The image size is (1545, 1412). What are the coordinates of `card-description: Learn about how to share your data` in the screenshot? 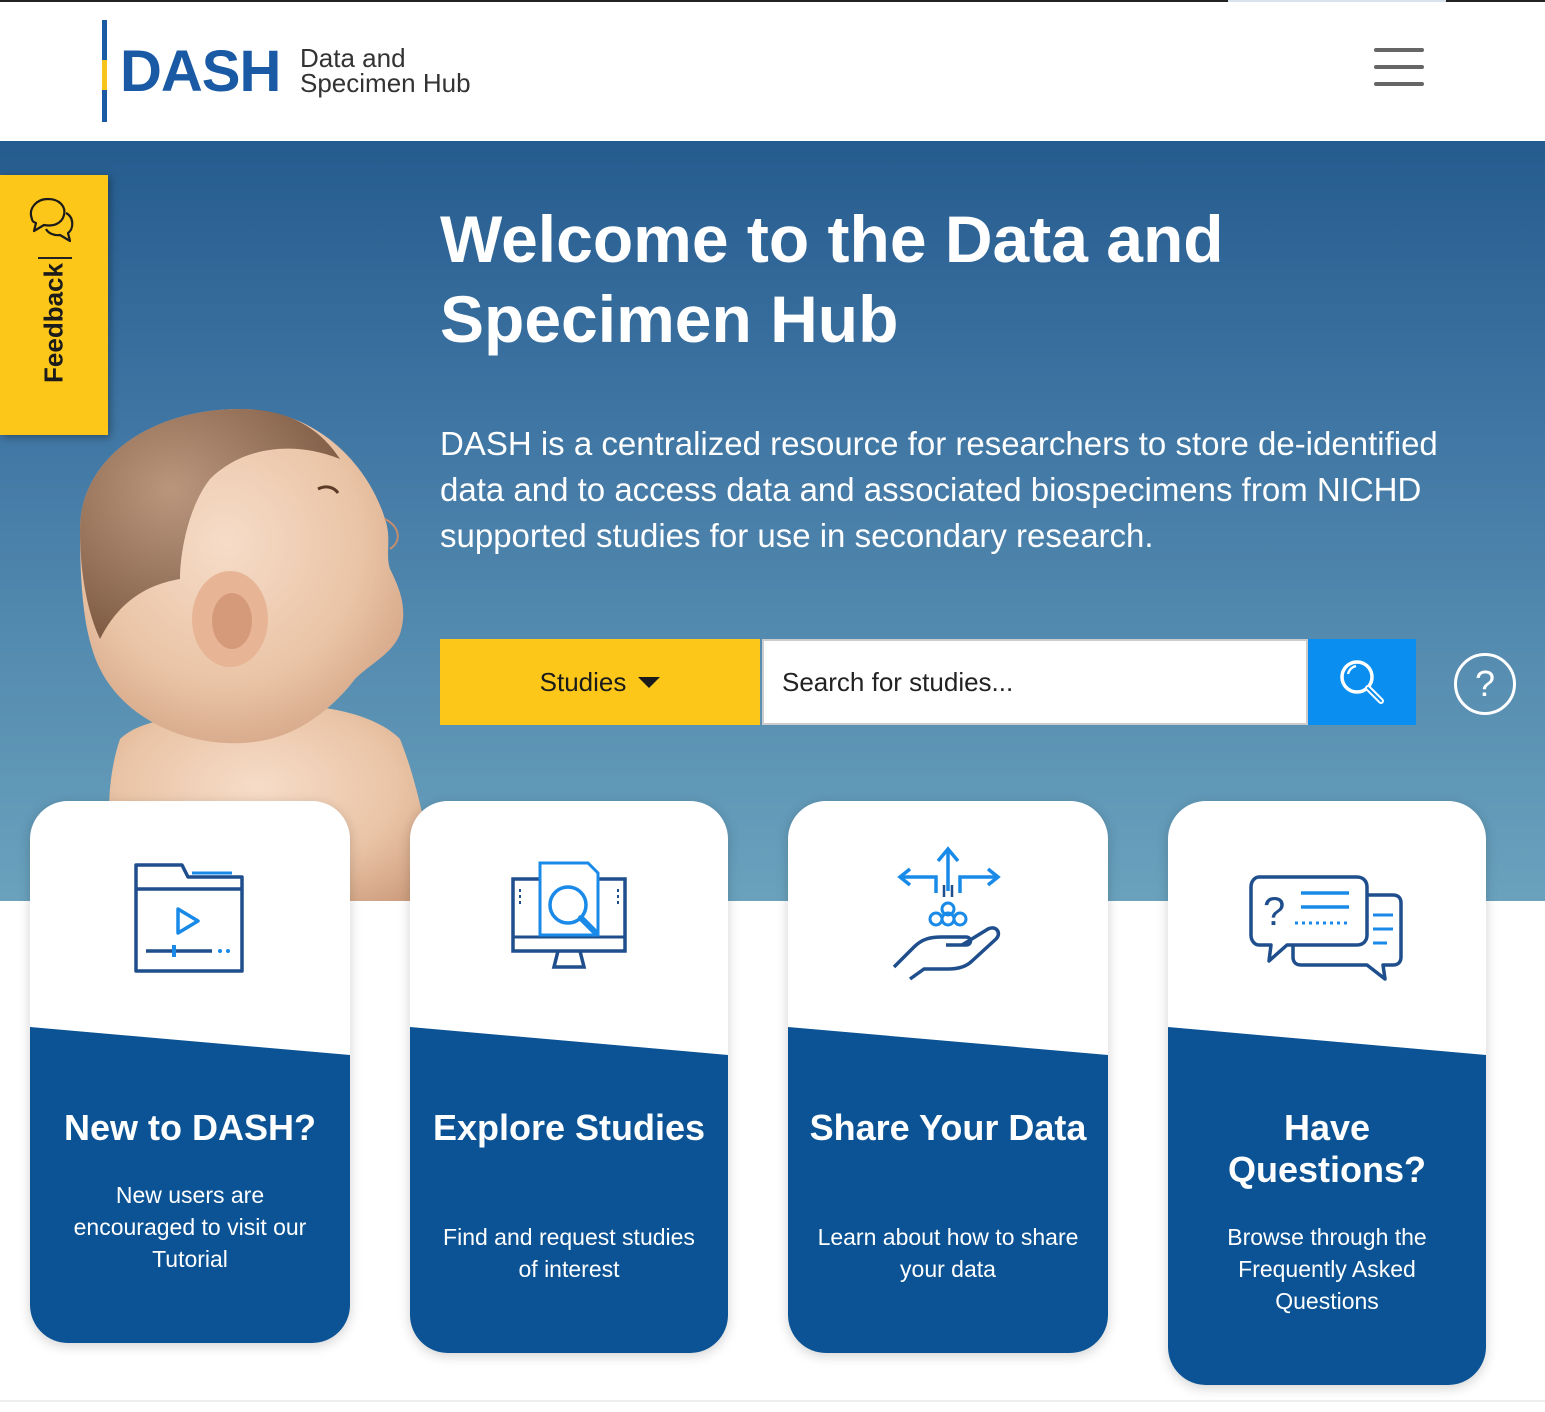 It's located at (948, 1253).